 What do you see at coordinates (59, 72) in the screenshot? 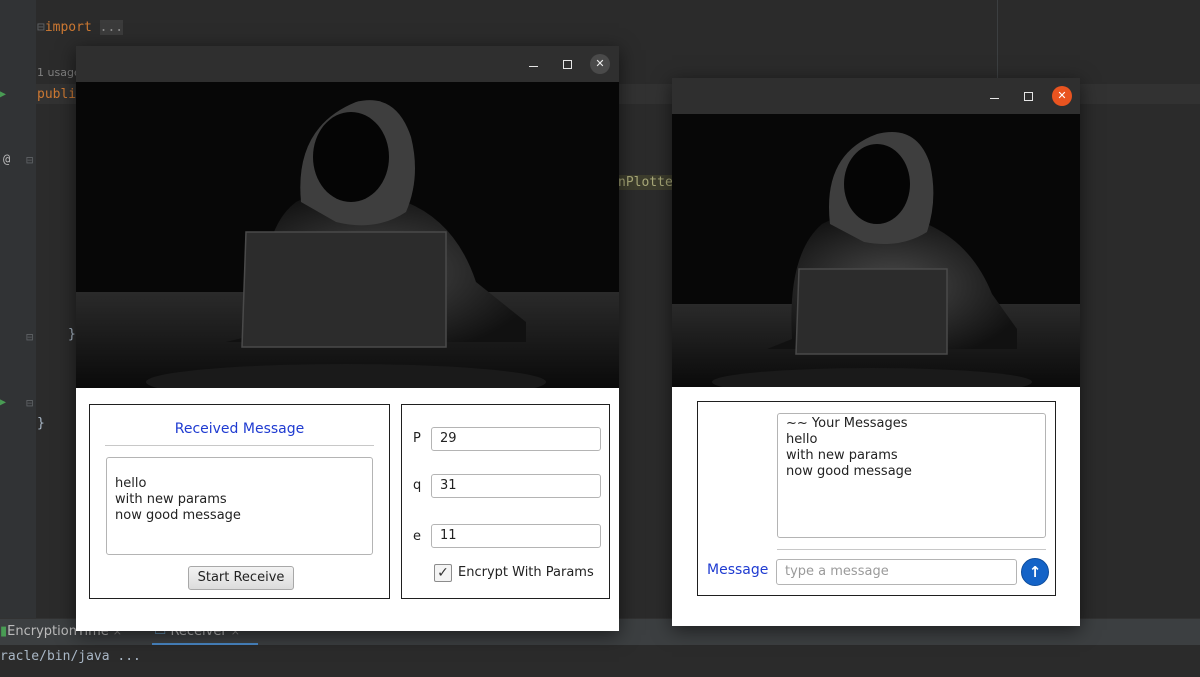
I see `usages-hint: 1 usage` at bounding box center [59, 72].